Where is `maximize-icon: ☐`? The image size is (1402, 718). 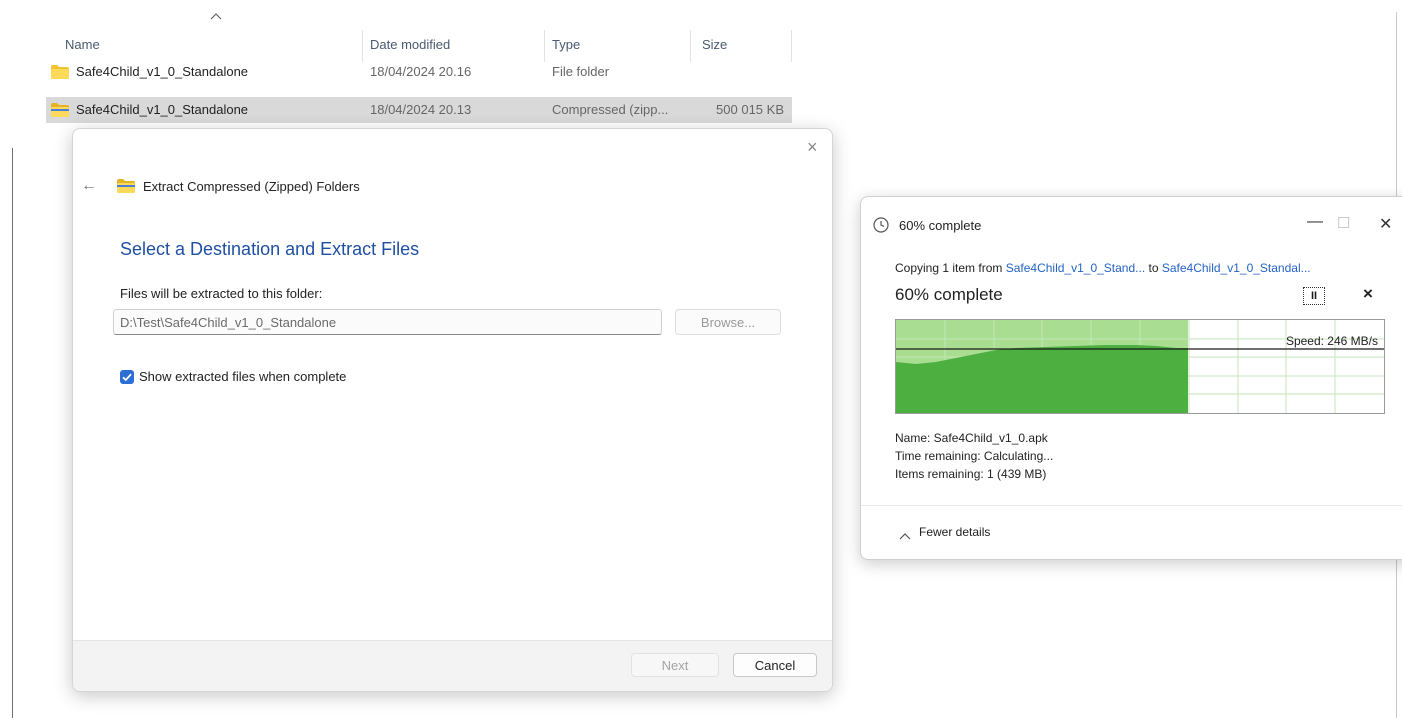 maximize-icon: ☐ is located at coordinates (1343, 223).